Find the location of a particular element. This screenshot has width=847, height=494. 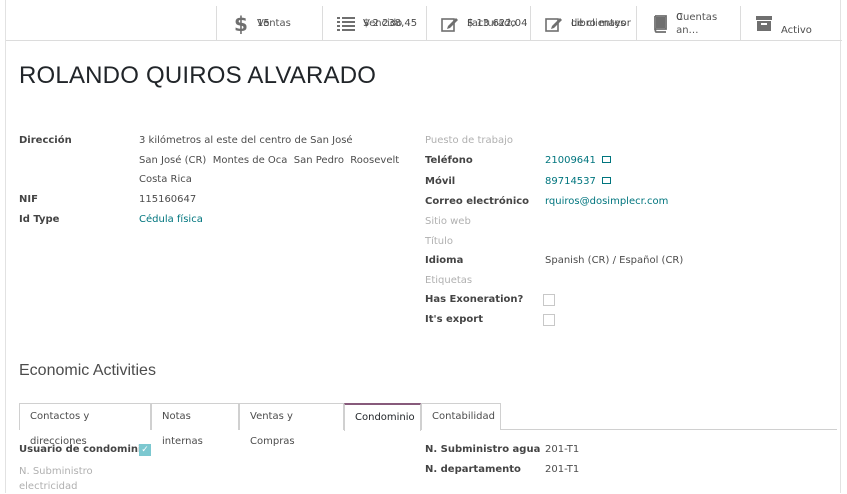

accounts-count: 0 is located at coordinates (679, 17).